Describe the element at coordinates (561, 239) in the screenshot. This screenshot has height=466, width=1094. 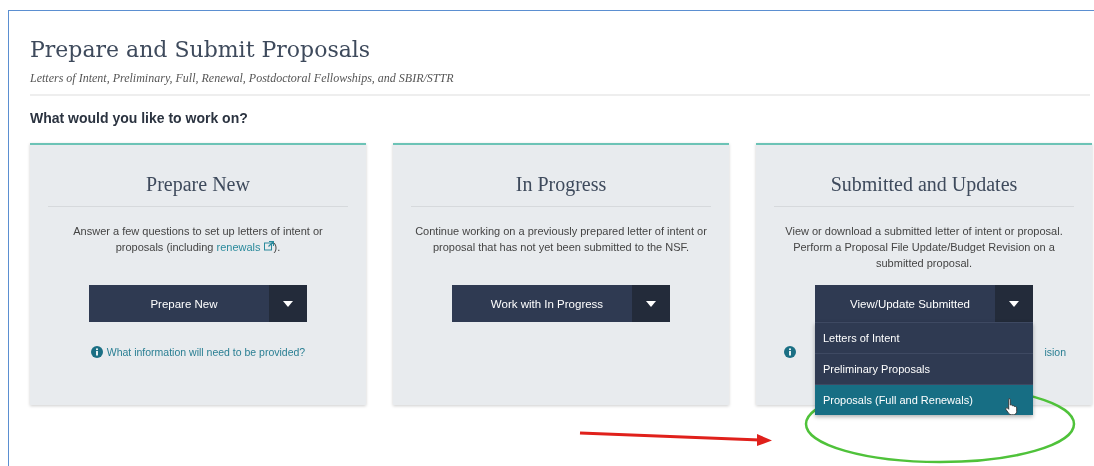
I see `card-description: Continue working on a previously prepared letter of intent or proposal that has not yet been submitted to the NSF.` at that location.